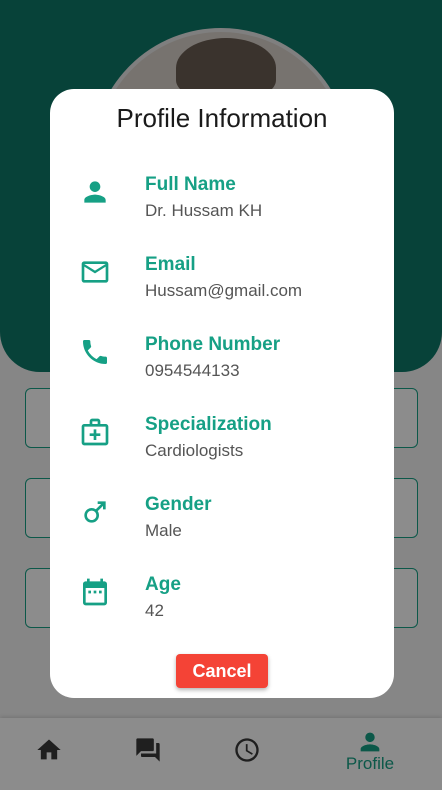 This screenshot has width=442, height=790. I want to click on field-specialization: Specialization Cardiologists, so click(222, 444).